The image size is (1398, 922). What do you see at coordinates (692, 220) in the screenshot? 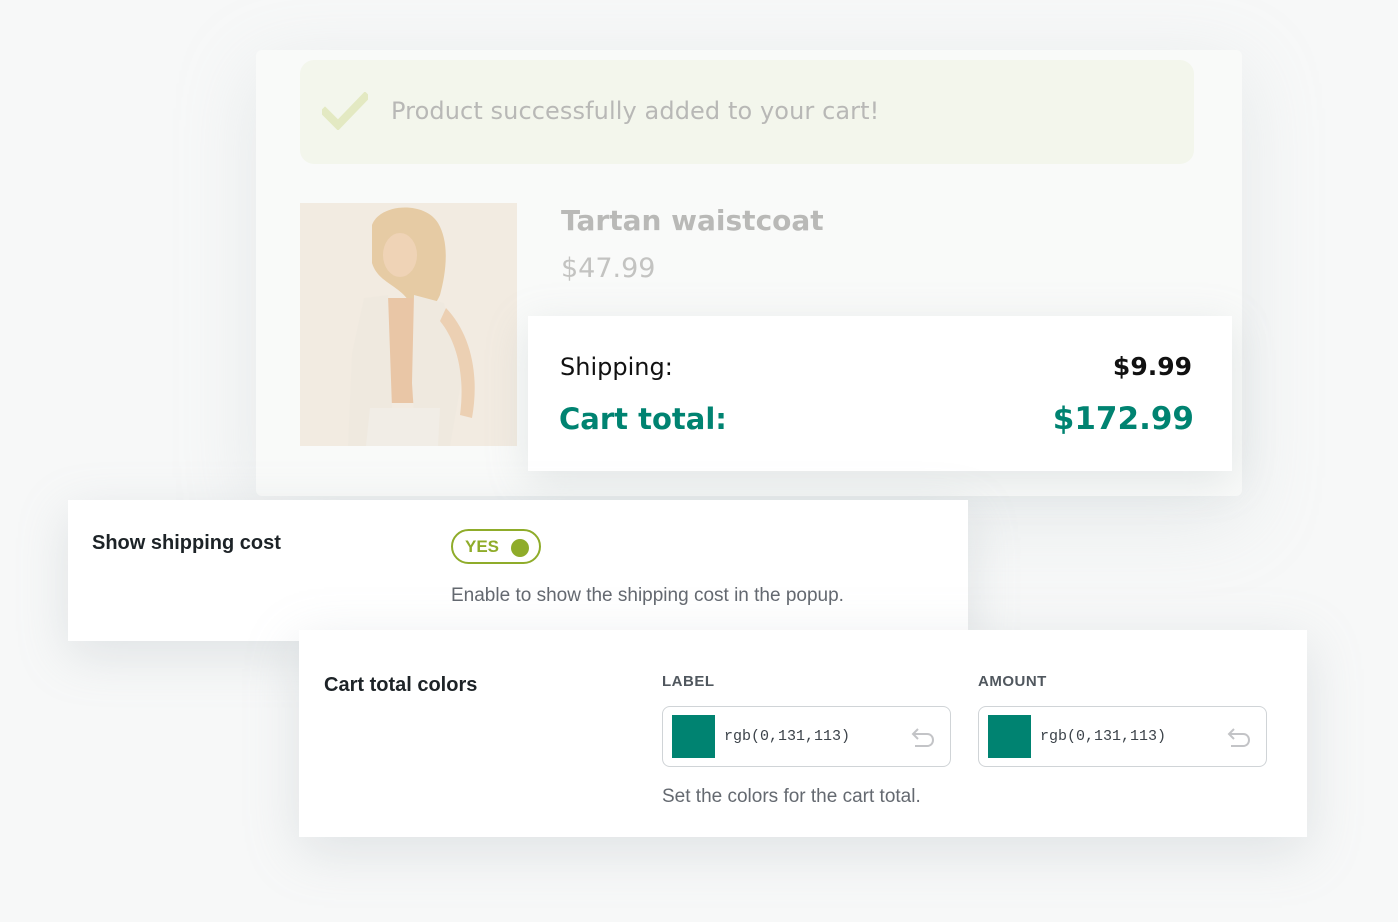
I see `product-name: Tartan waistcoat` at bounding box center [692, 220].